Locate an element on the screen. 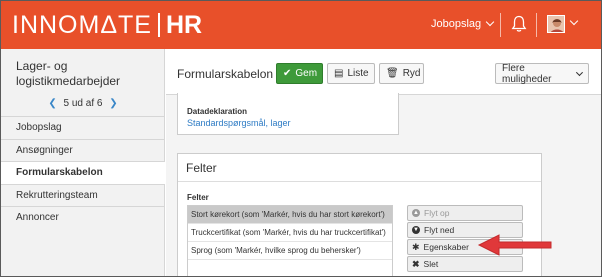 The height and width of the screenshot is (277, 602). delete-label: Slet is located at coordinates (431, 264).